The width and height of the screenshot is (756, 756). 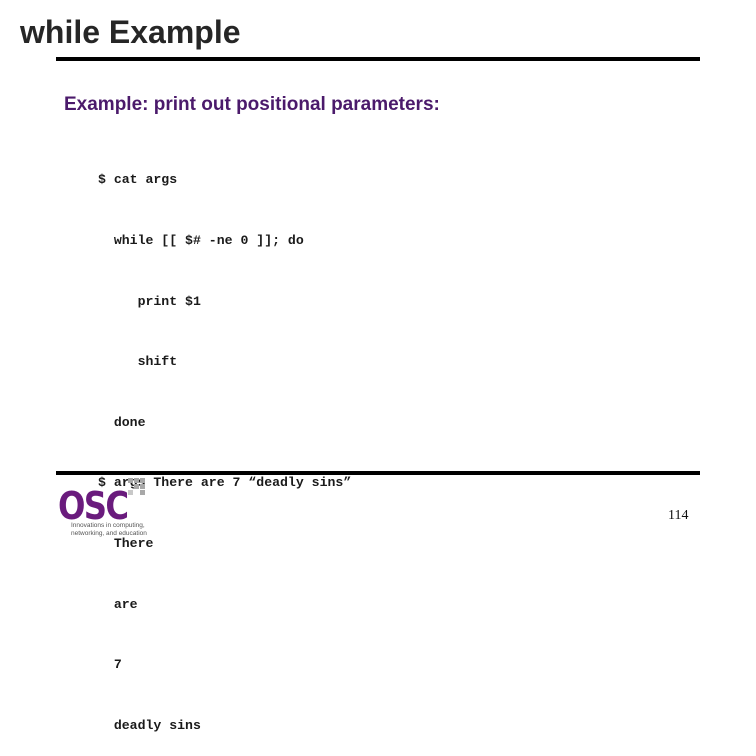 I want to click on logo-wordmark: OSC, so click(x=93, y=506).